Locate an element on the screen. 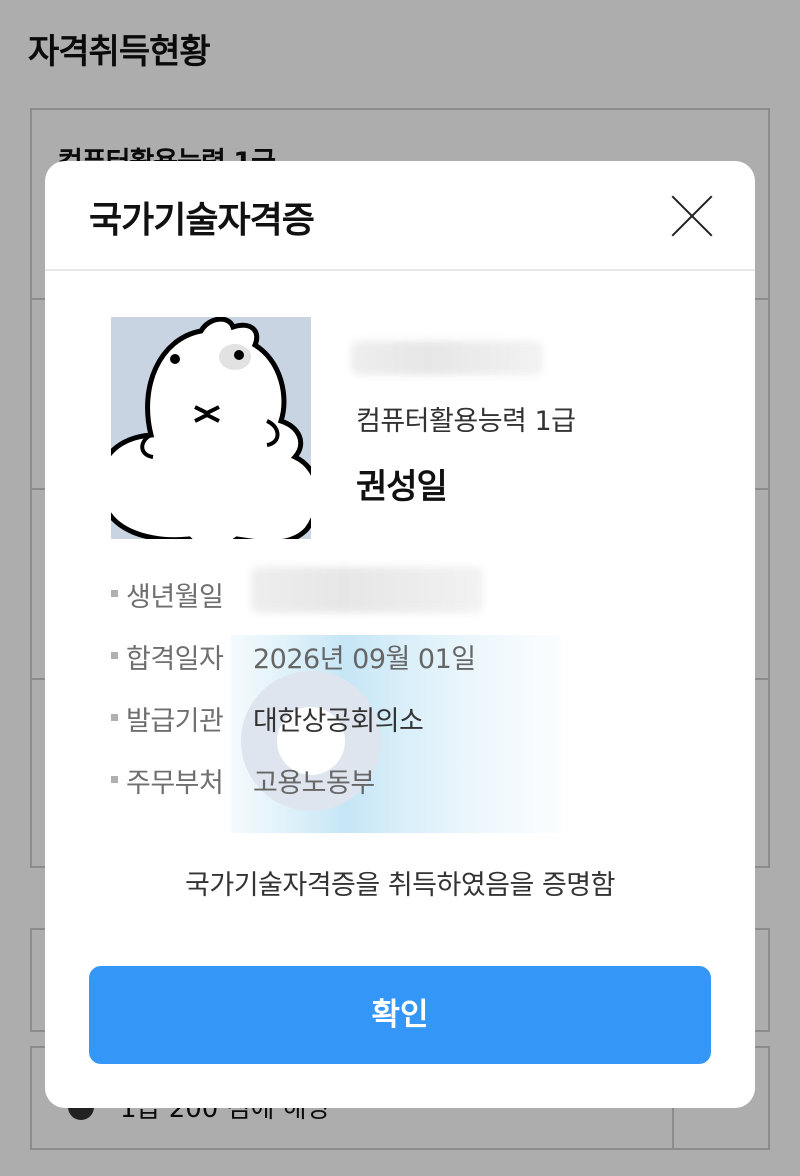  pass-date-value: 2026년 09월 01일 is located at coordinates (364, 659).